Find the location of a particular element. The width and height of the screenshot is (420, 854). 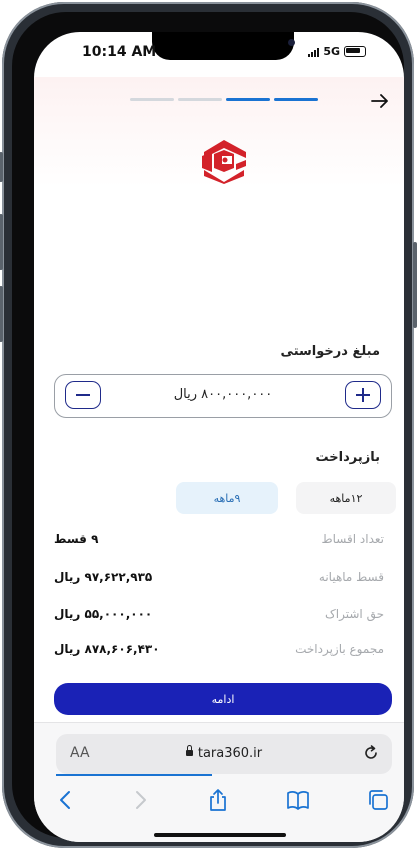

lock-icon is located at coordinates (189, 750).